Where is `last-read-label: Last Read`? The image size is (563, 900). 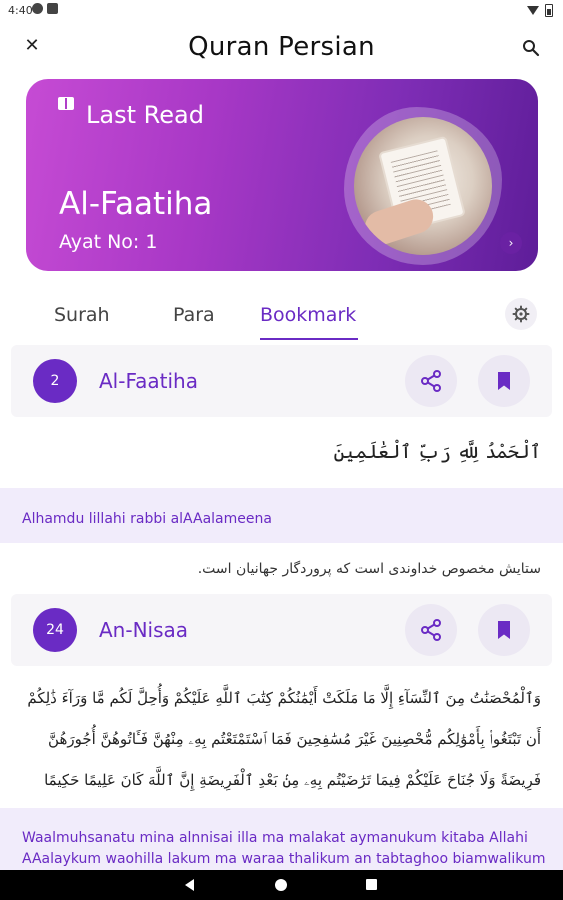 last-read-label: Last Read is located at coordinates (145, 115).